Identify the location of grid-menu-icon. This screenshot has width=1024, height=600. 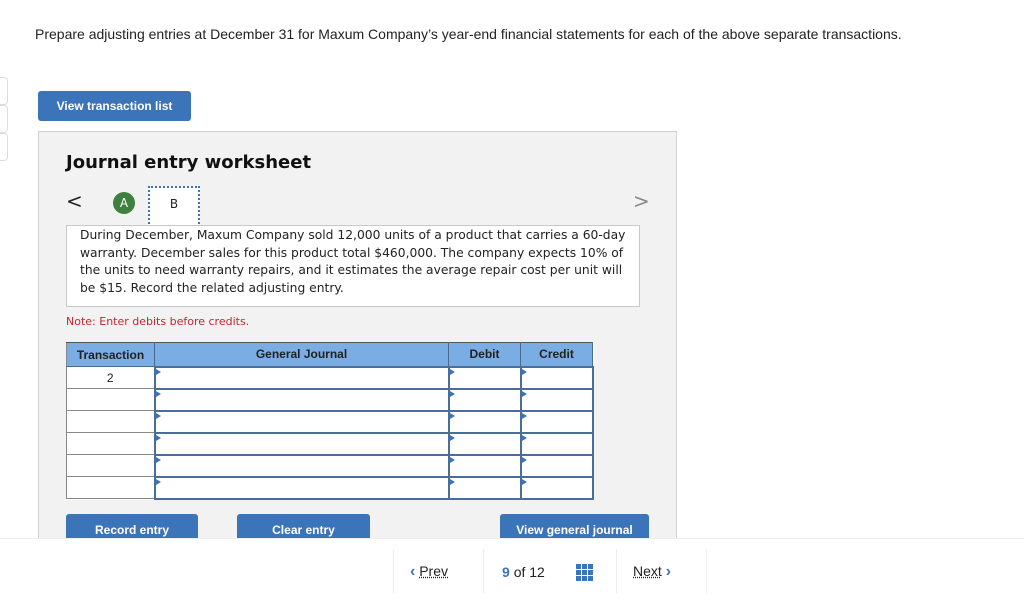
(584, 572).